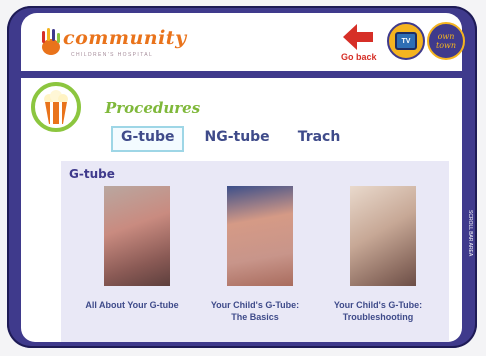 The height and width of the screenshot is (356, 486). What do you see at coordinates (446, 36) in the screenshot?
I see `own-town-line1: own` at bounding box center [446, 36].